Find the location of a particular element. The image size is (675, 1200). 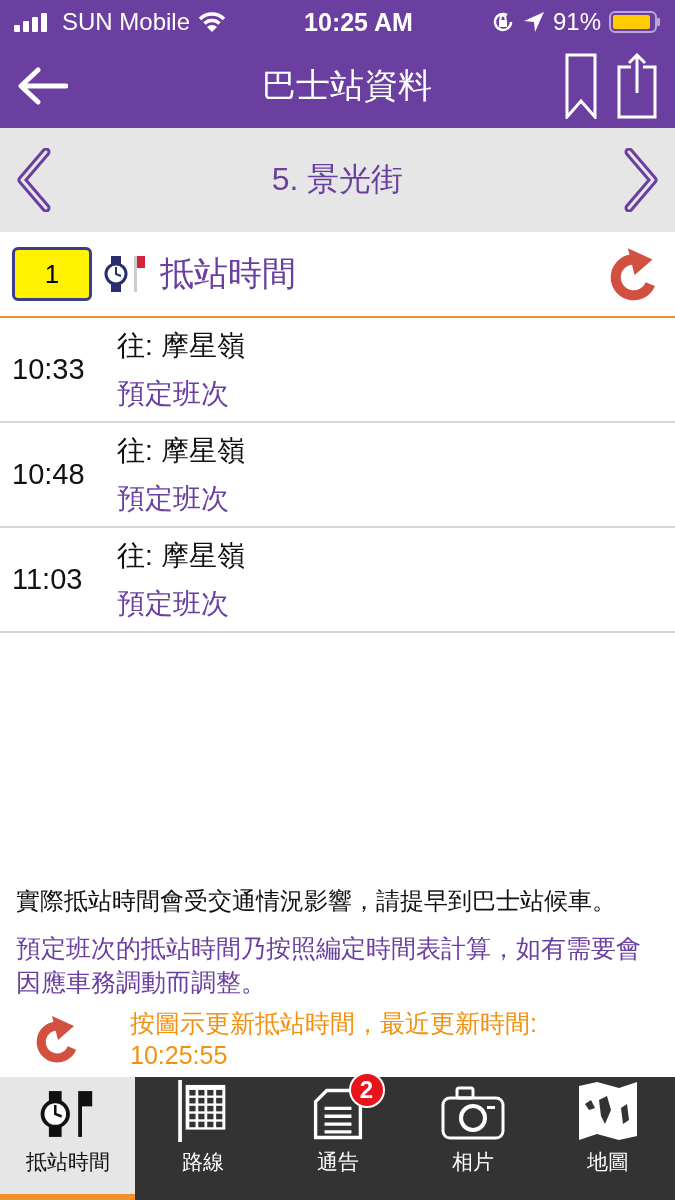

folded-map-icon is located at coordinates (607, 1111).